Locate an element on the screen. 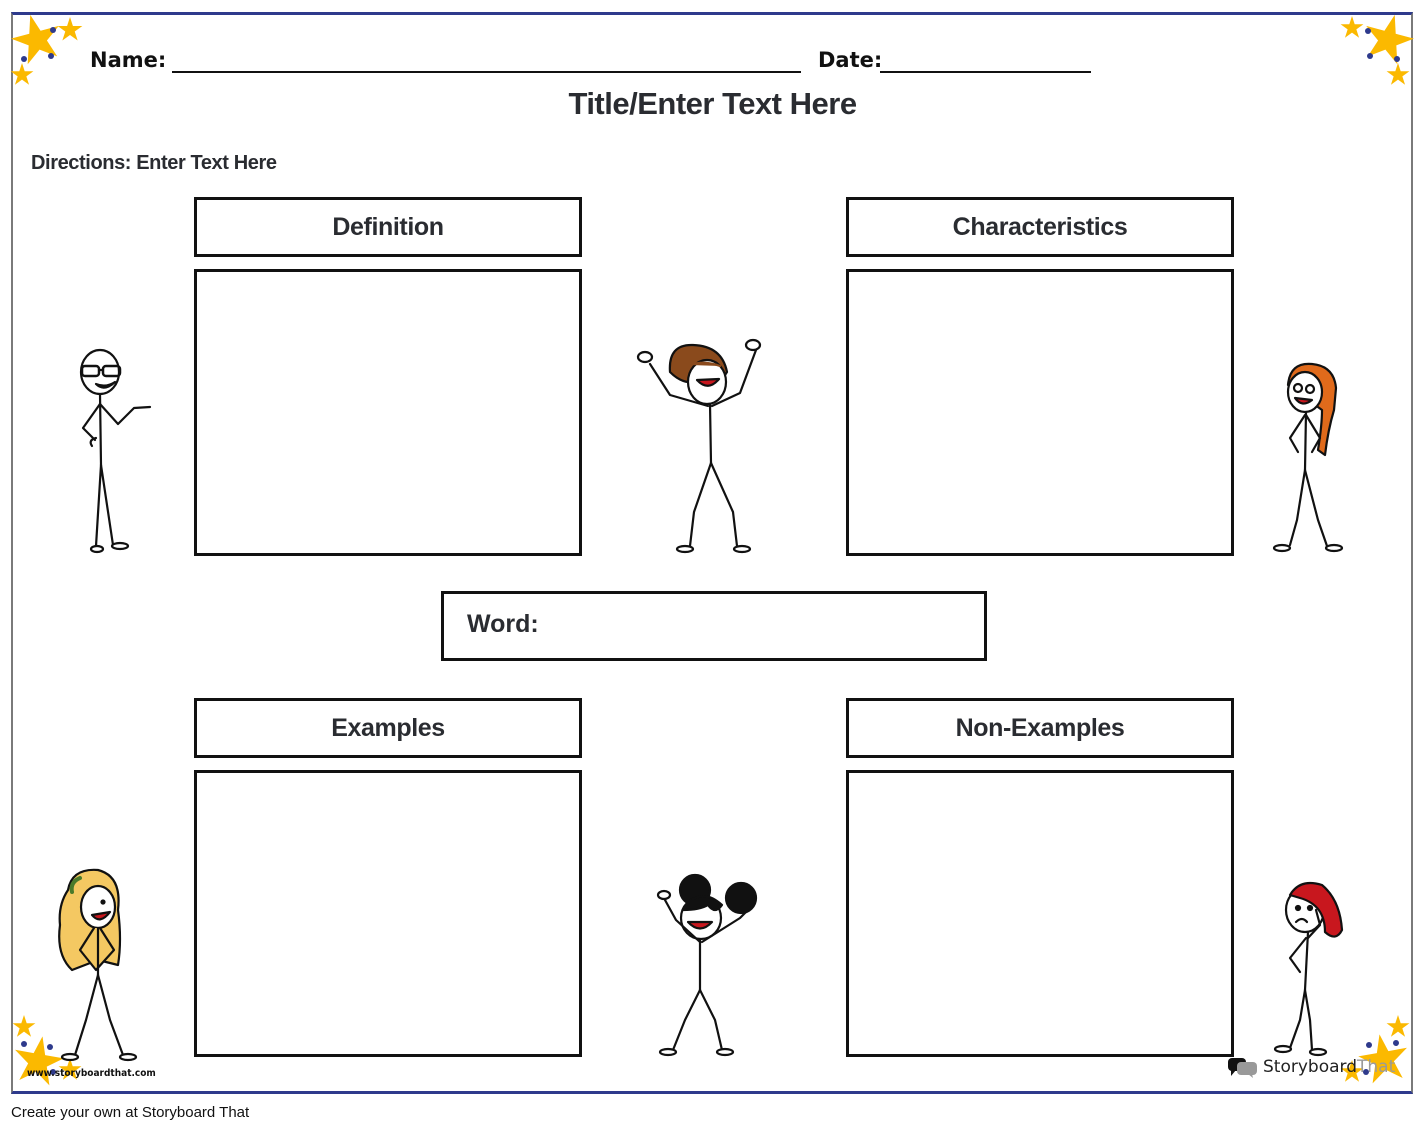 This screenshot has height=1132, width=1425. storyboardthat-logo: StoryboardThat is located at coordinates (1311, 1067).